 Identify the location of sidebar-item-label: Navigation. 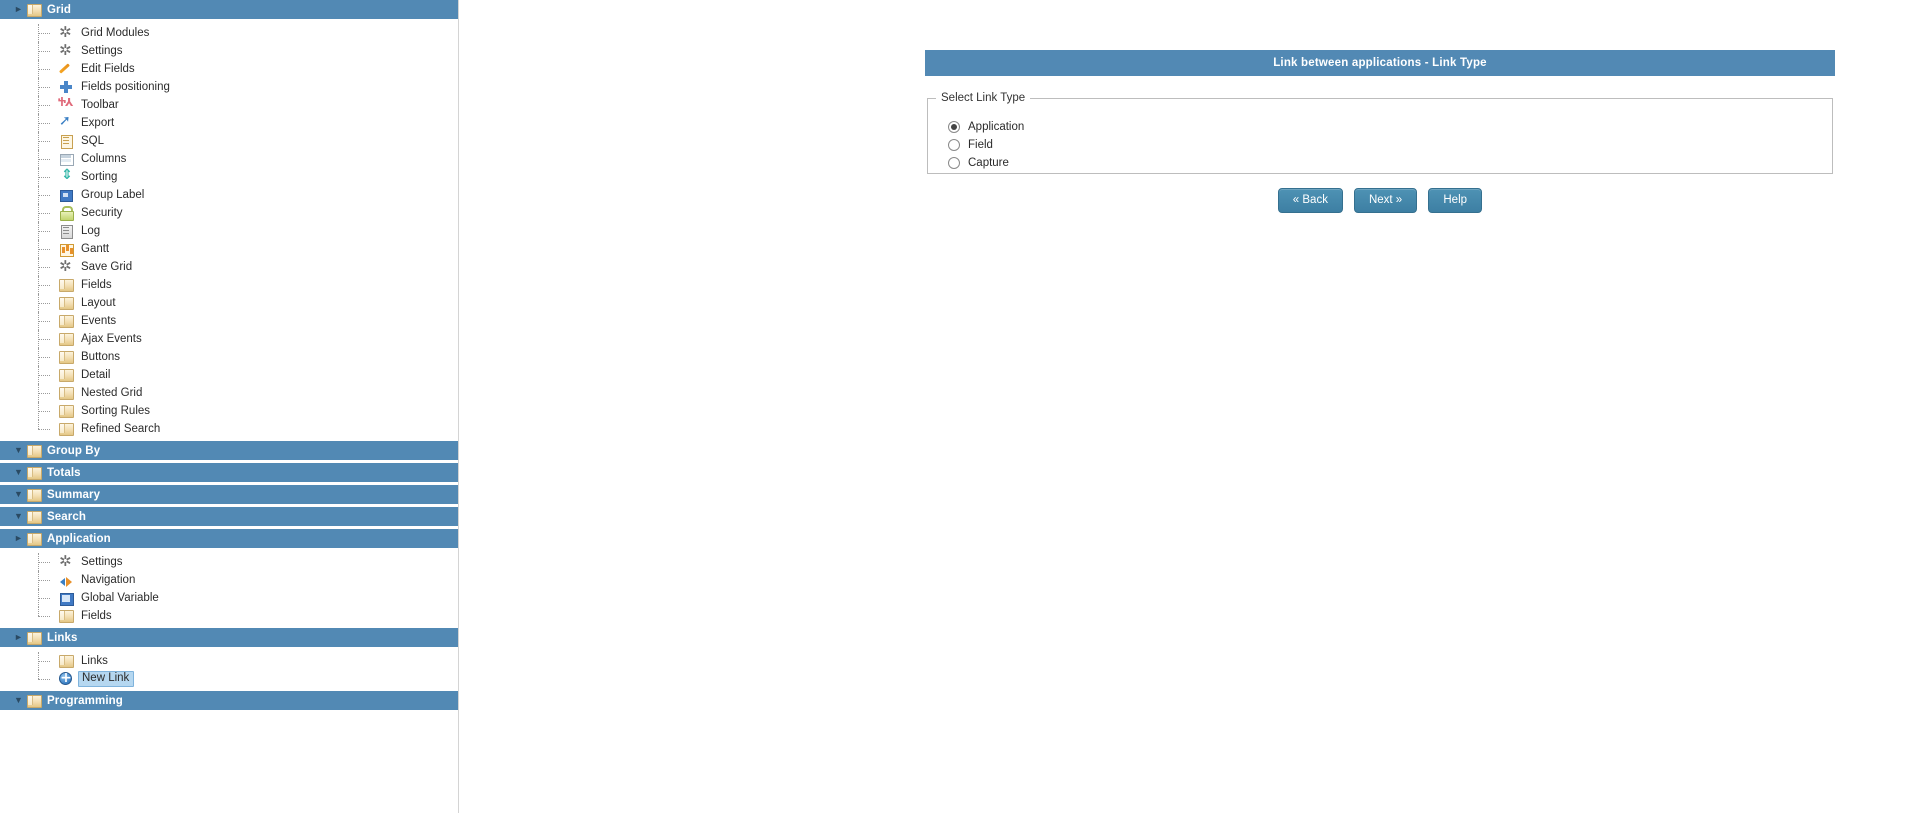
(108, 580).